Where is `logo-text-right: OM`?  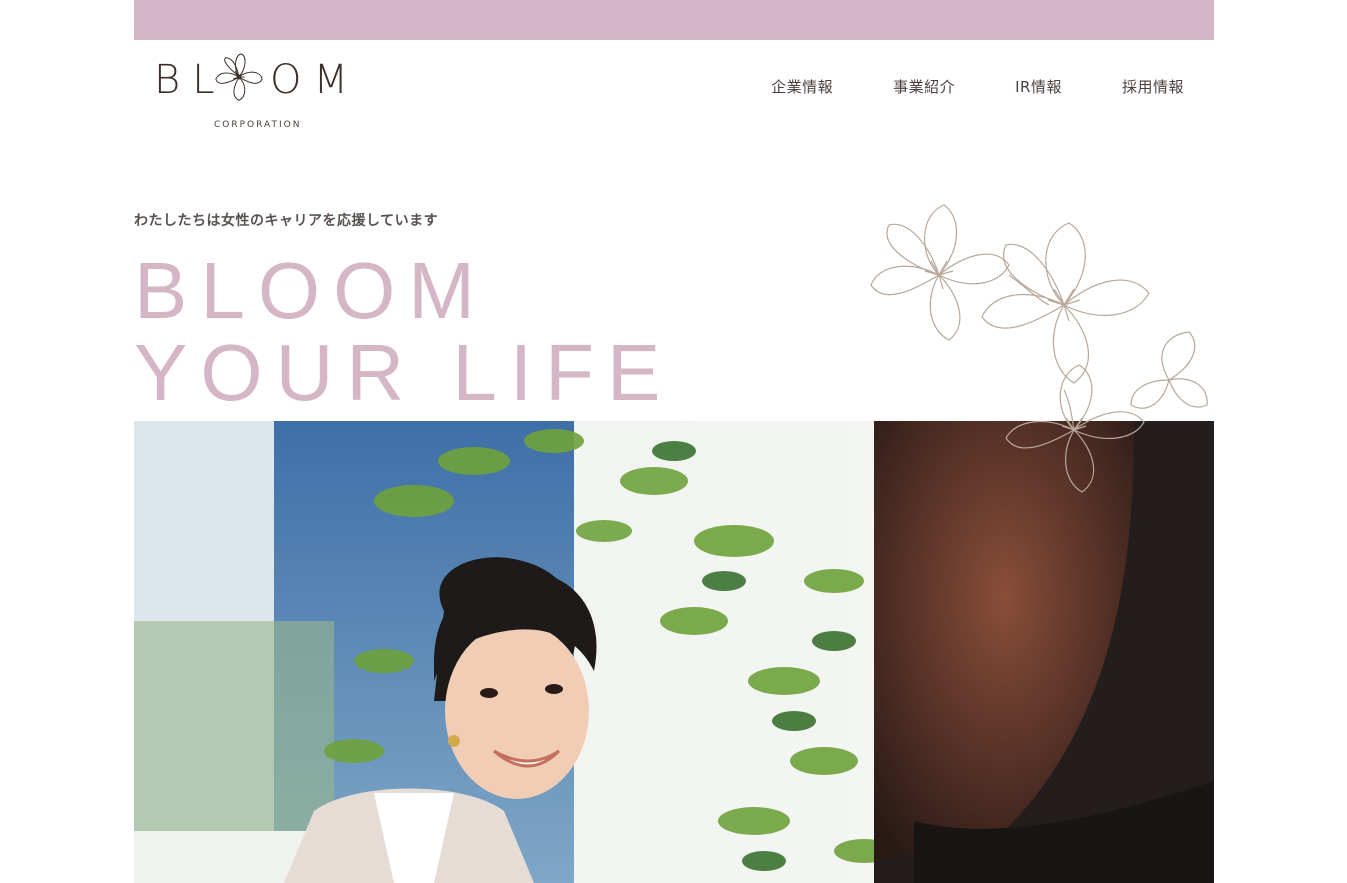
logo-text-right: OM is located at coordinates (315, 80).